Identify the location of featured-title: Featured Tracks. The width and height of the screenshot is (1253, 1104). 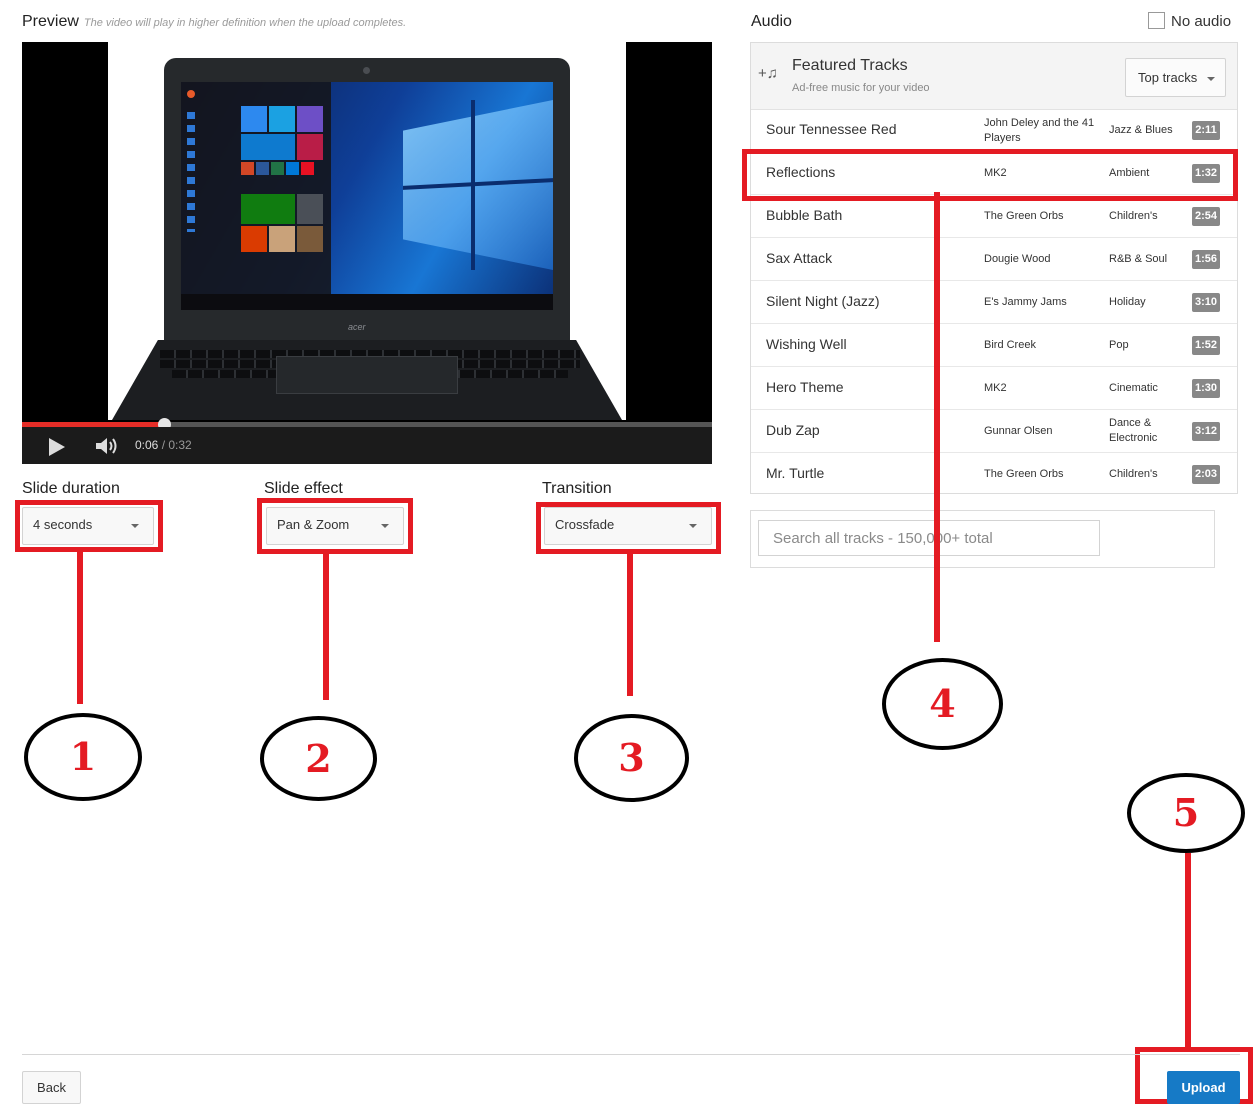
(850, 65).